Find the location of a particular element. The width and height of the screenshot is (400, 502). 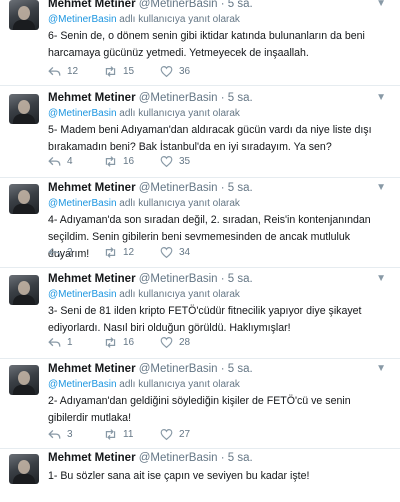

reply-count: 3 is located at coordinates (70, 434).